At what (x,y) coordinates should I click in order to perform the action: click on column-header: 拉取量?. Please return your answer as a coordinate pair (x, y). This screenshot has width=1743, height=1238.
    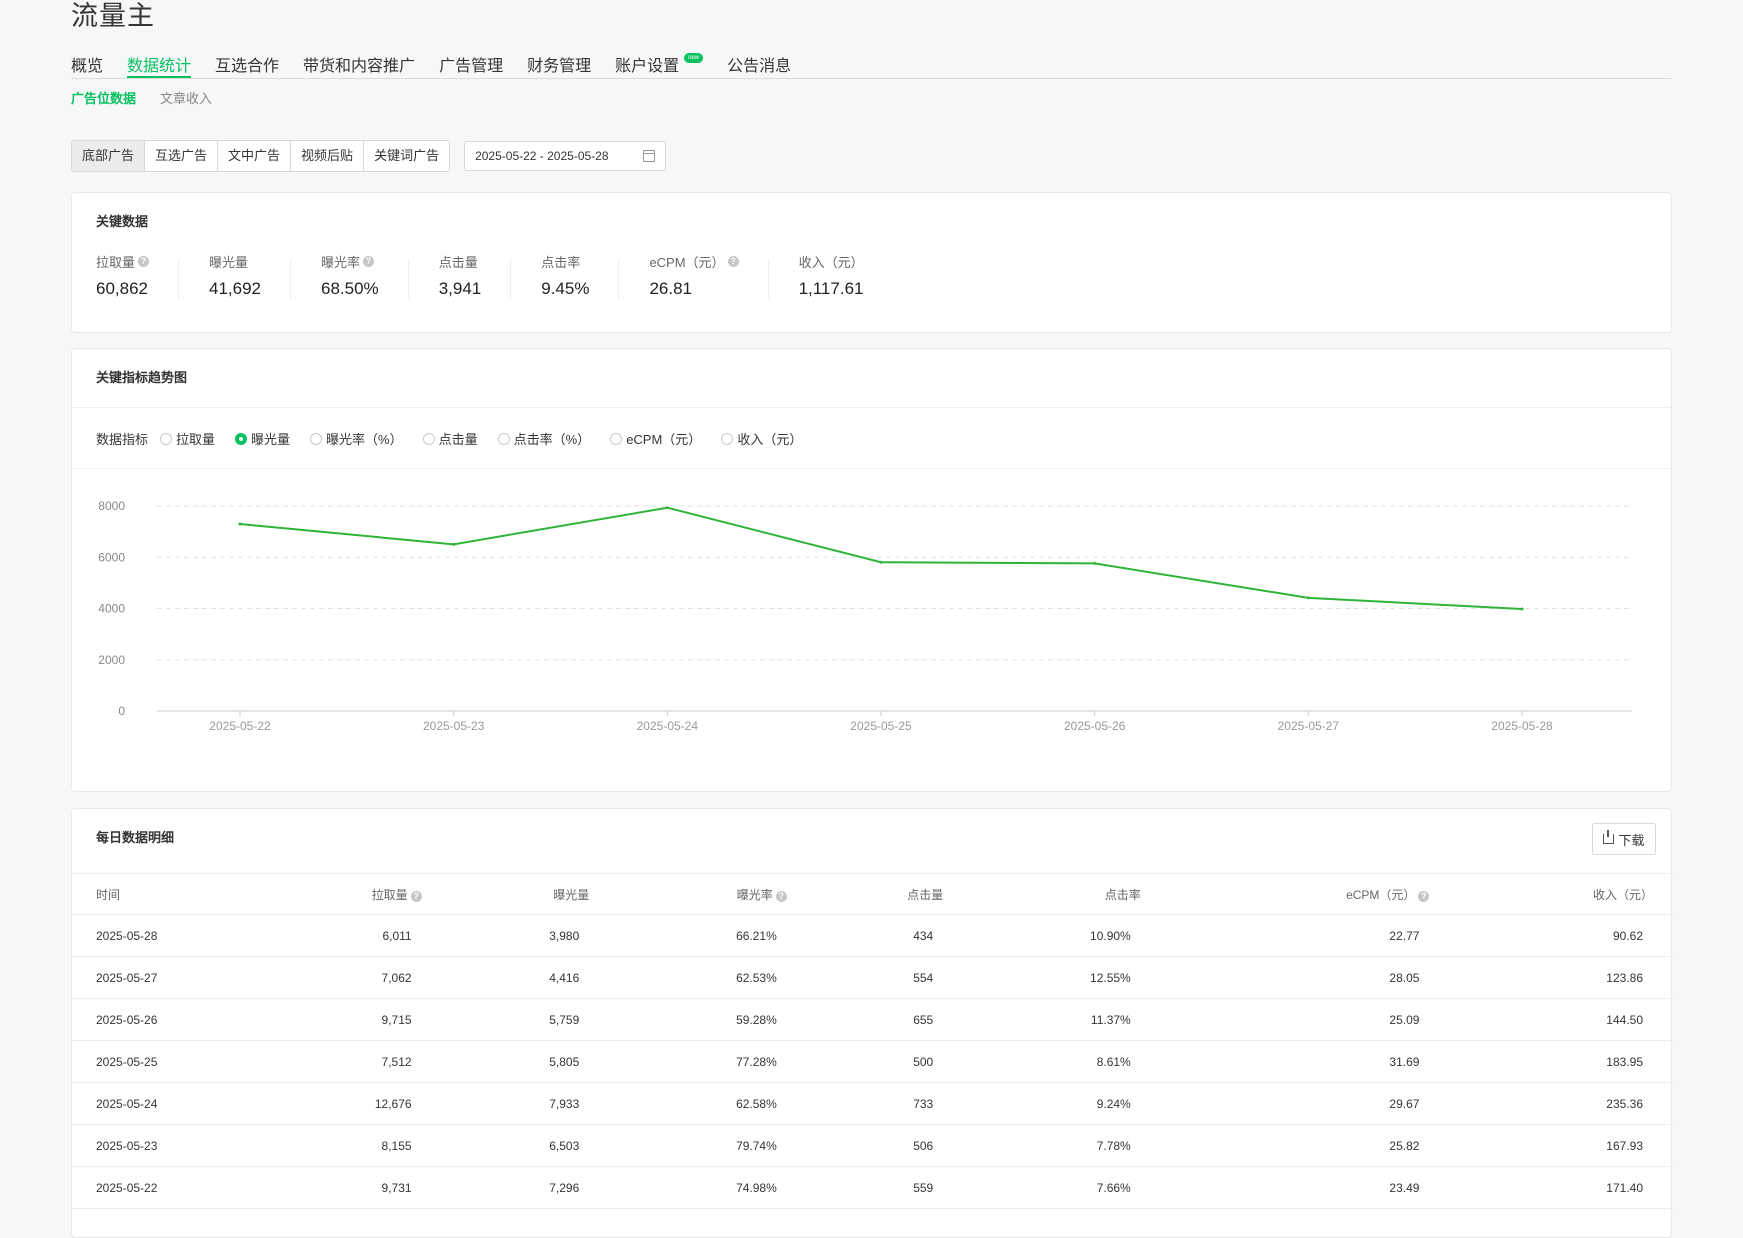
    Looking at the image, I should click on (344, 894).